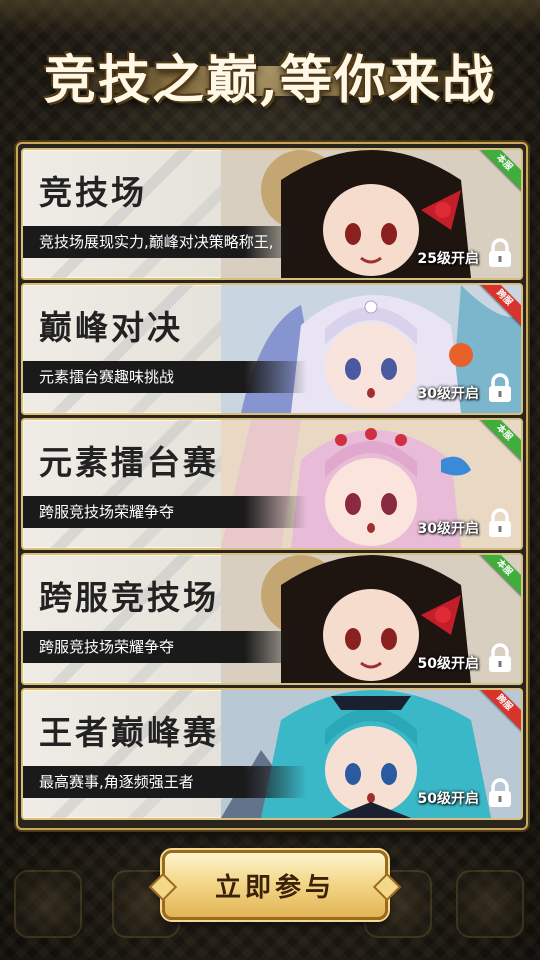 Image resolution: width=540 pixels, height=960 pixels. Describe the element at coordinates (274, 887) in the screenshot. I see `join-now-label: 立即参与` at that location.